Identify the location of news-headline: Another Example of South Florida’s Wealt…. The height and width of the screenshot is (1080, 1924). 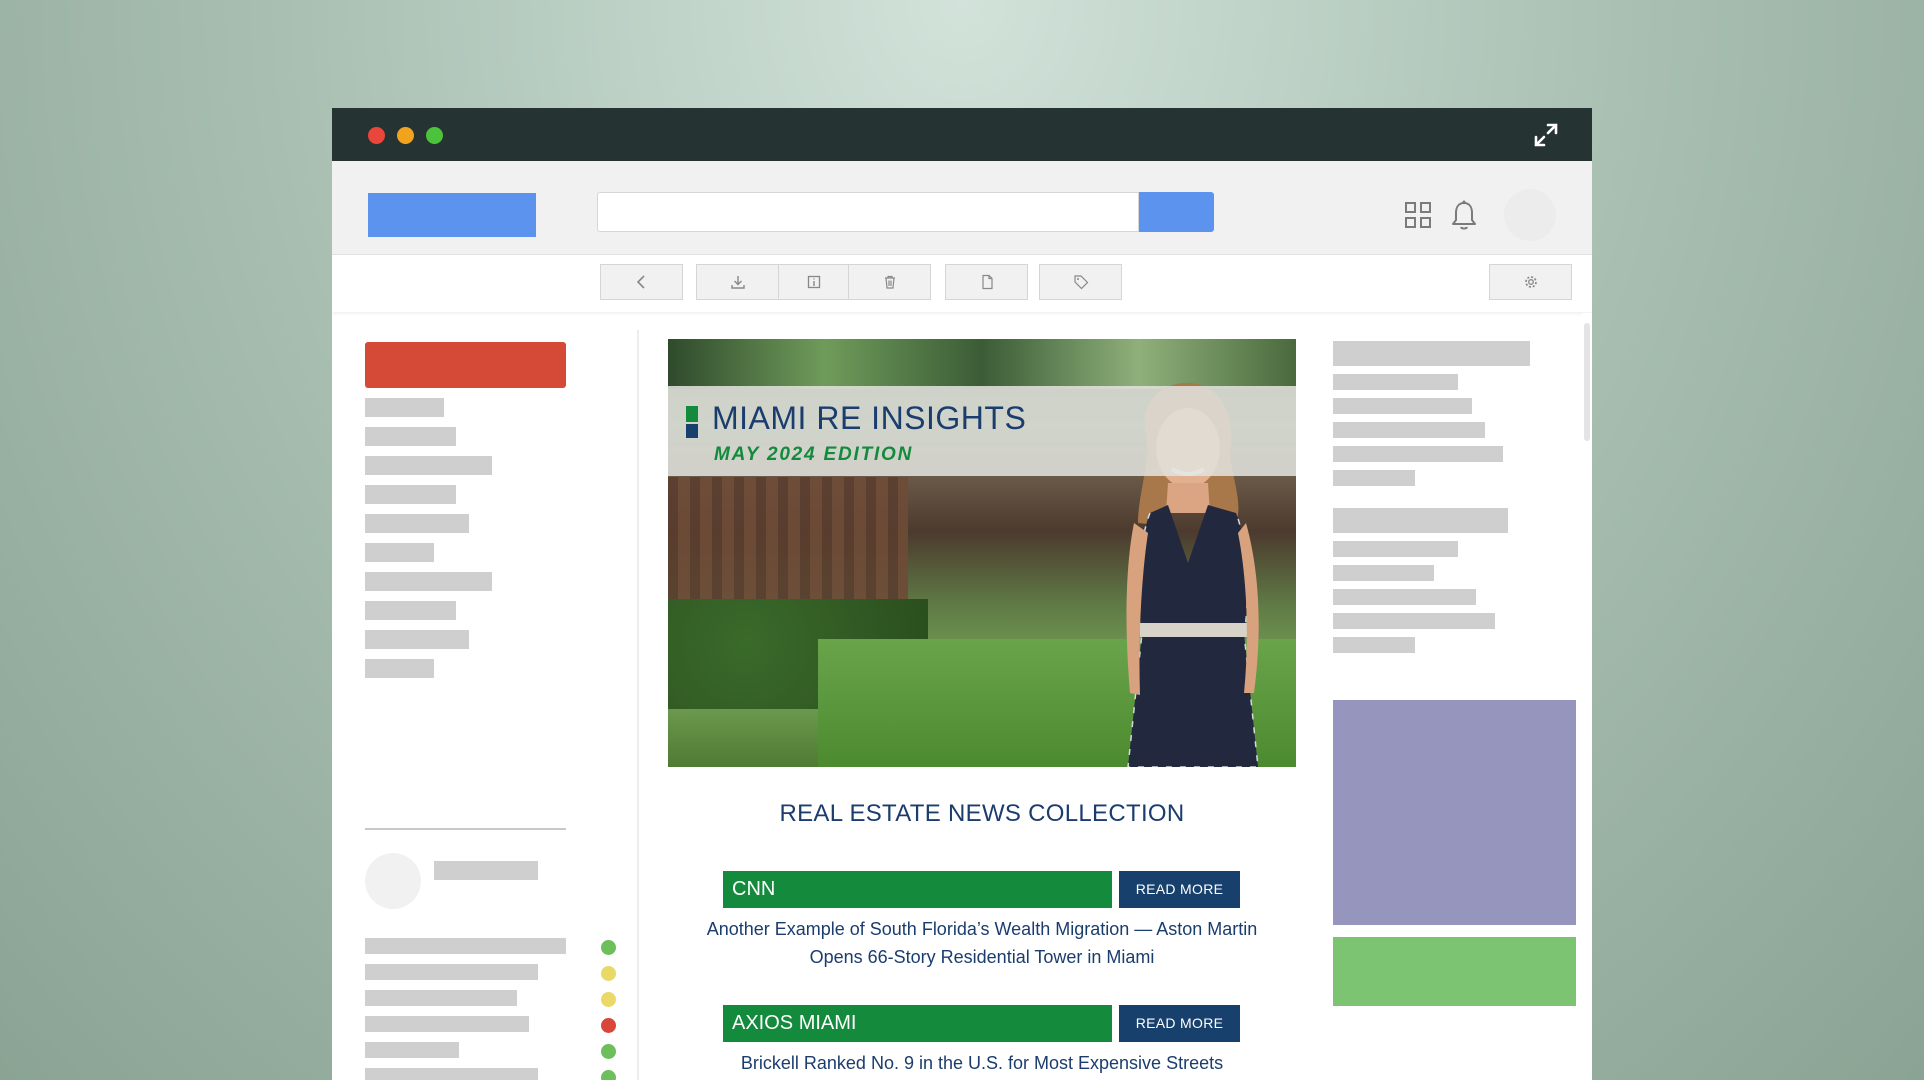
(982, 943).